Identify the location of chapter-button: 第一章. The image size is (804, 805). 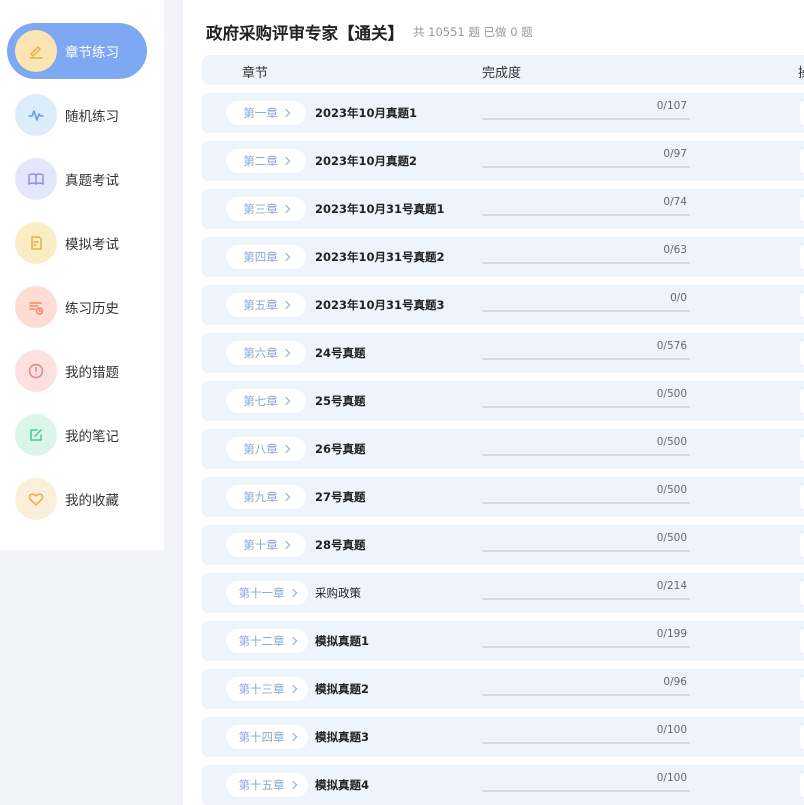
(266, 113).